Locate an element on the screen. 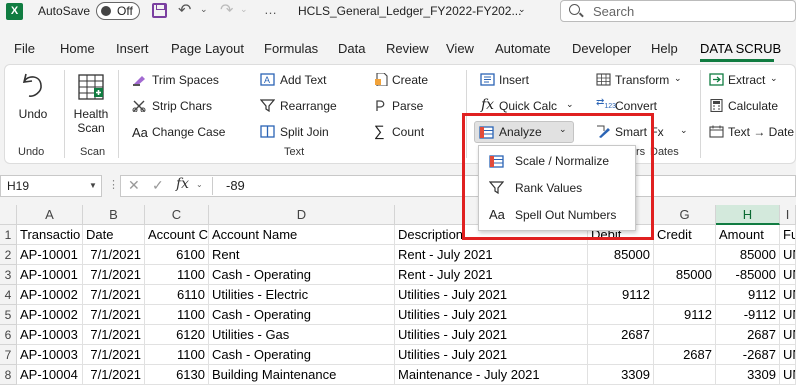 The width and height of the screenshot is (796, 386). data-cell: 6130 is located at coordinates (177, 375).